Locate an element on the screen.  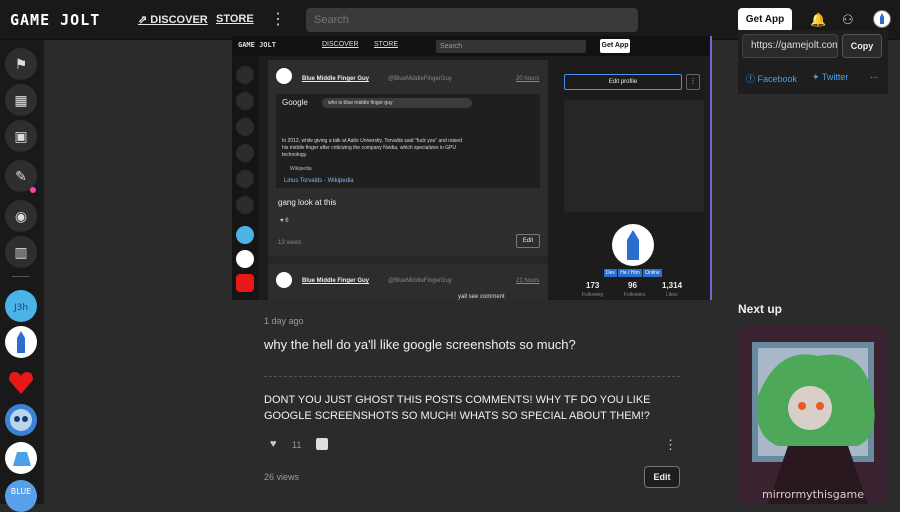
notification-dot is located at coordinates (33, 190).